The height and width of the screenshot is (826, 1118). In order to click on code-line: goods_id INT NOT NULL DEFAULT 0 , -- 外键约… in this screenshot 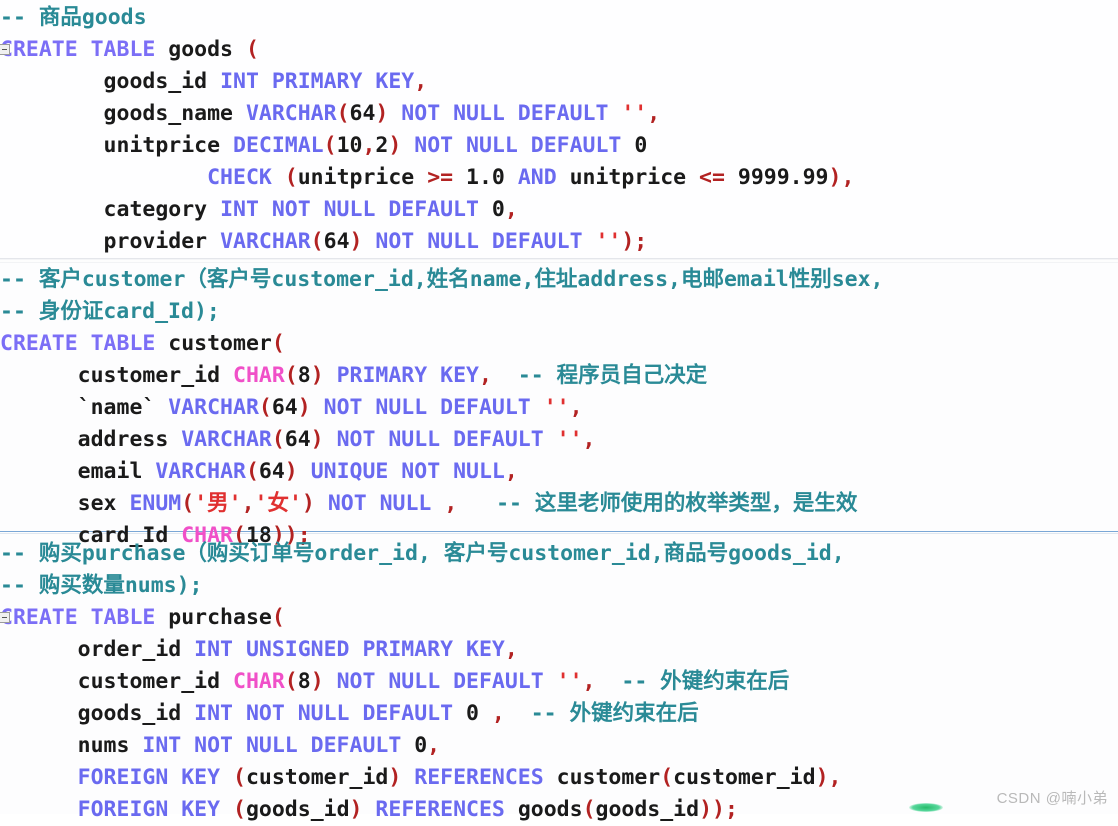, I will do `click(559, 714)`.